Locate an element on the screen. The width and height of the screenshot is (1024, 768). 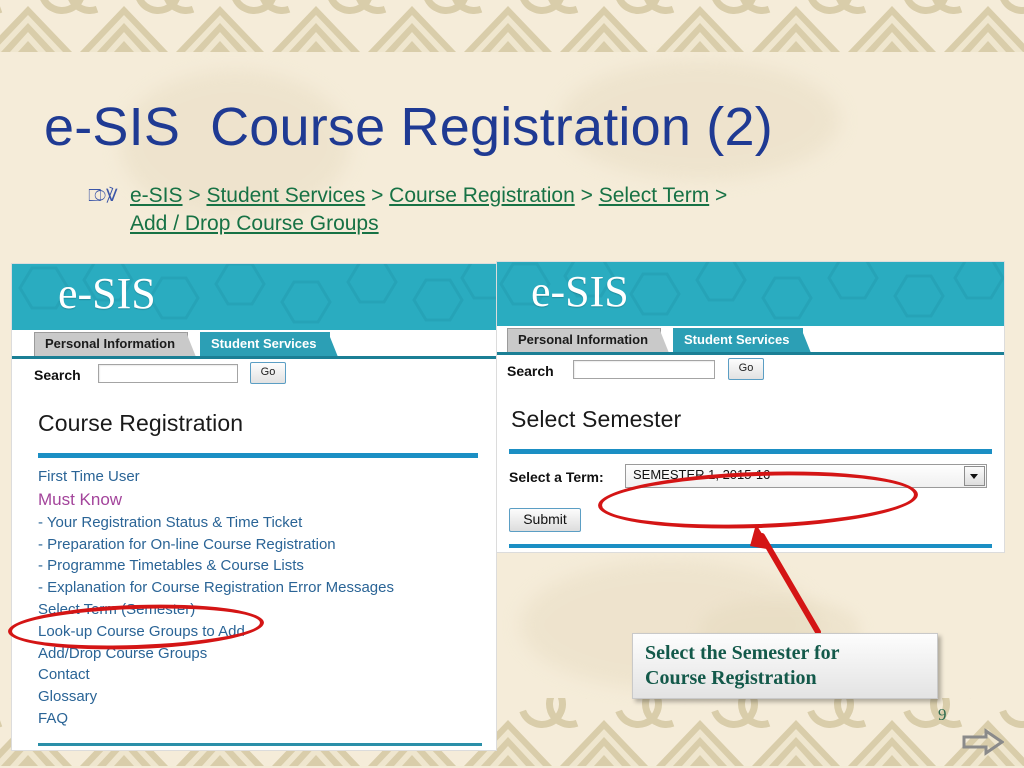
breadcrumb-item-3: Select Term is located at coordinates (654, 195).